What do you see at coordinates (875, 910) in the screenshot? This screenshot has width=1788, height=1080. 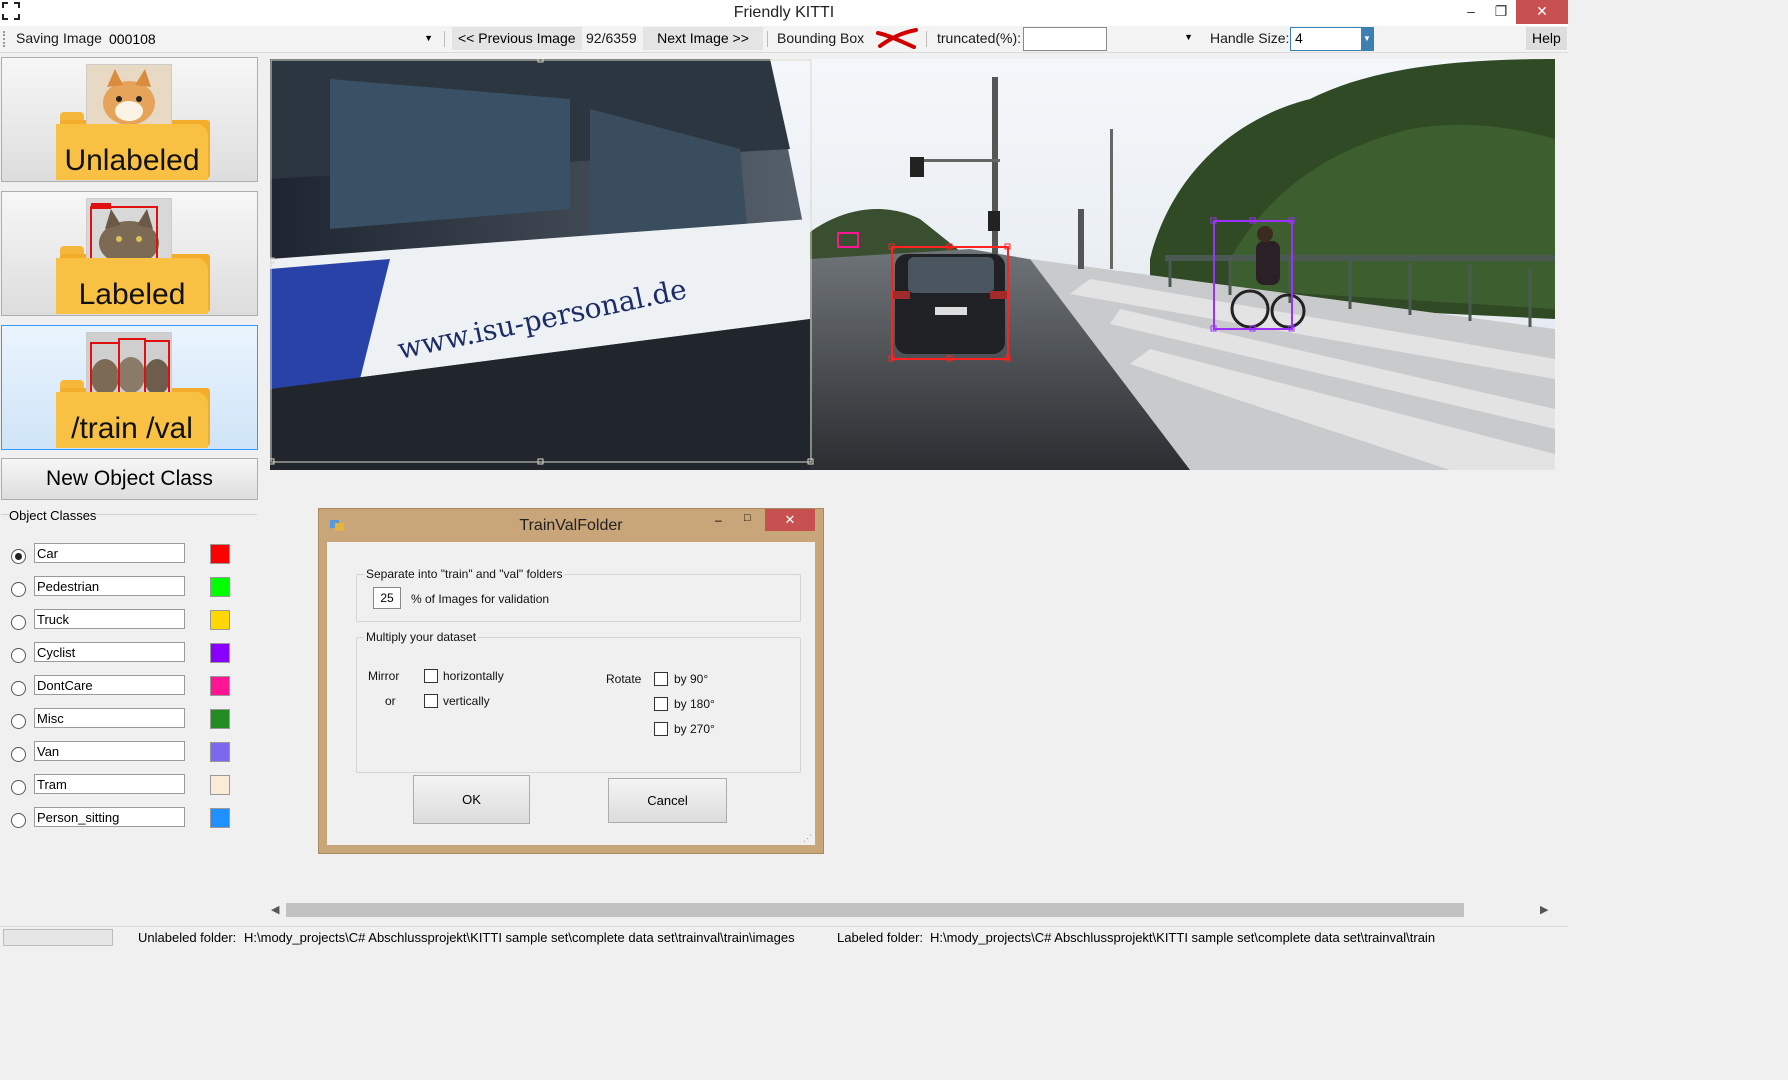 I see `scrollbar-thumb` at bounding box center [875, 910].